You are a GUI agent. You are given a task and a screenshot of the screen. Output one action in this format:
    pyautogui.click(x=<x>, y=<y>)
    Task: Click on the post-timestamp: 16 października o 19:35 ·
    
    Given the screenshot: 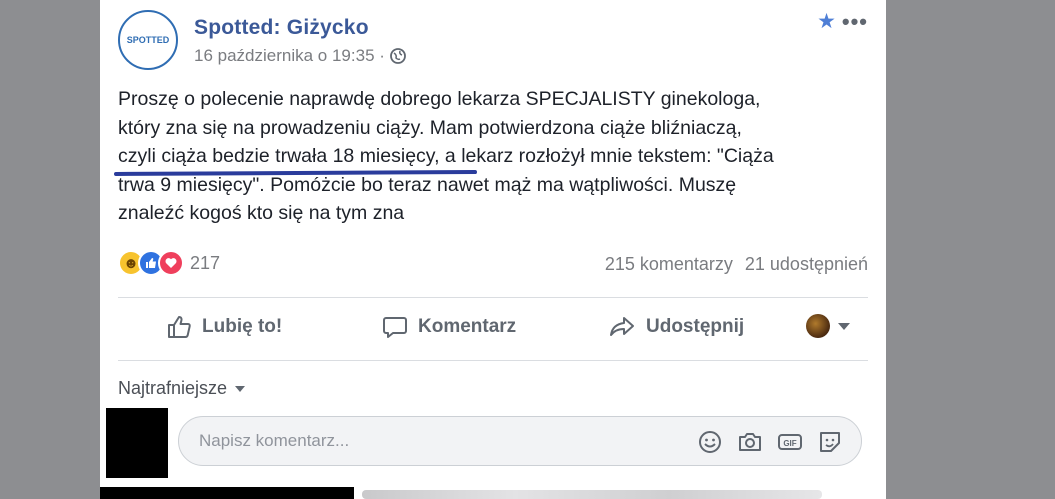 What is the action you would take?
    pyautogui.click(x=300, y=56)
    